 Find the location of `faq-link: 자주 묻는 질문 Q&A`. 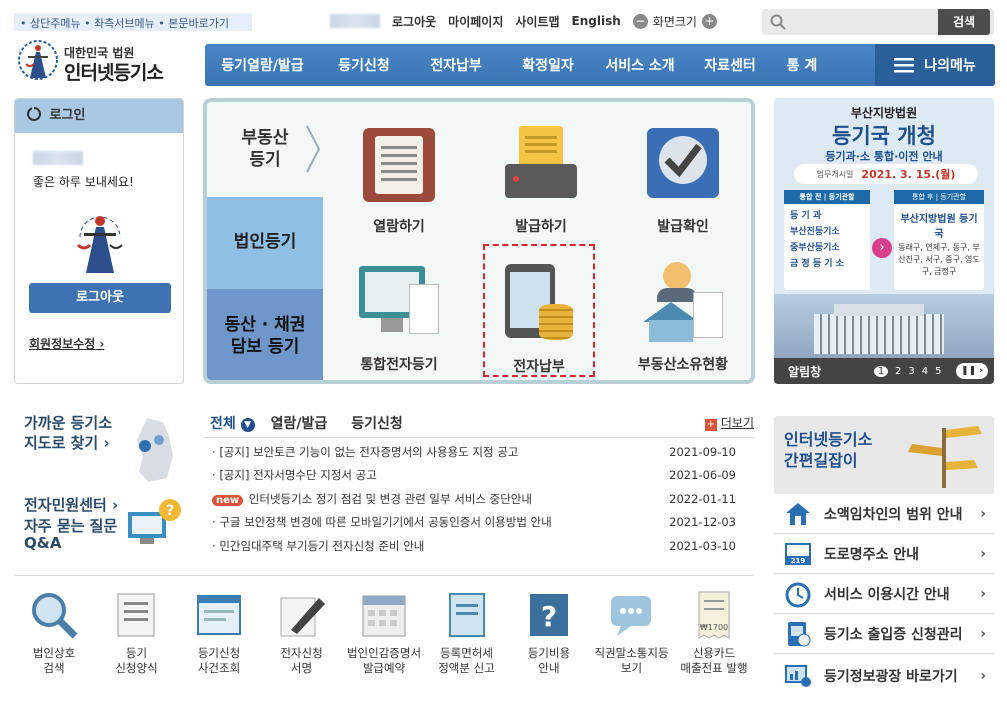

faq-link: 자주 묻는 질문 Q&A is located at coordinates (70, 534).